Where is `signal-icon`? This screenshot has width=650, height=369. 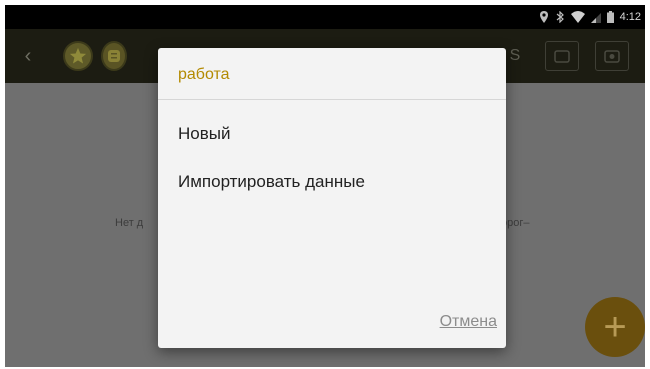
signal-icon is located at coordinates (595, 18).